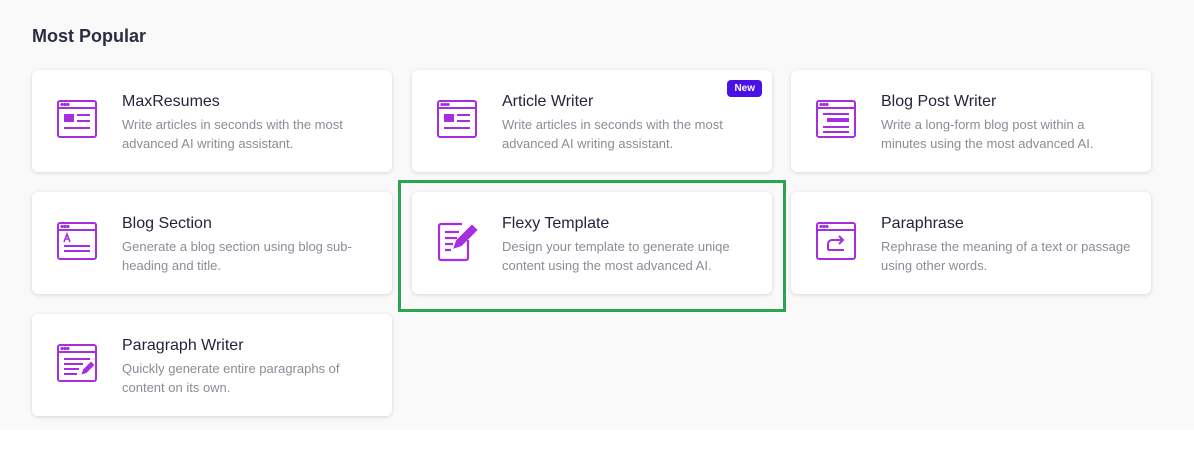  I want to click on paragraph-edit-icon, so click(77, 364).